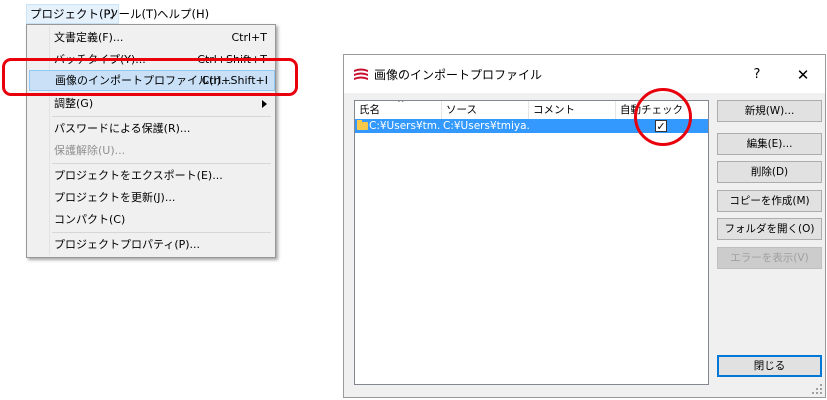  What do you see at coordinates (74, 103) in the screenshot?
I see `menu-item-label: 調整(G)` at bounding box center [74, 103].